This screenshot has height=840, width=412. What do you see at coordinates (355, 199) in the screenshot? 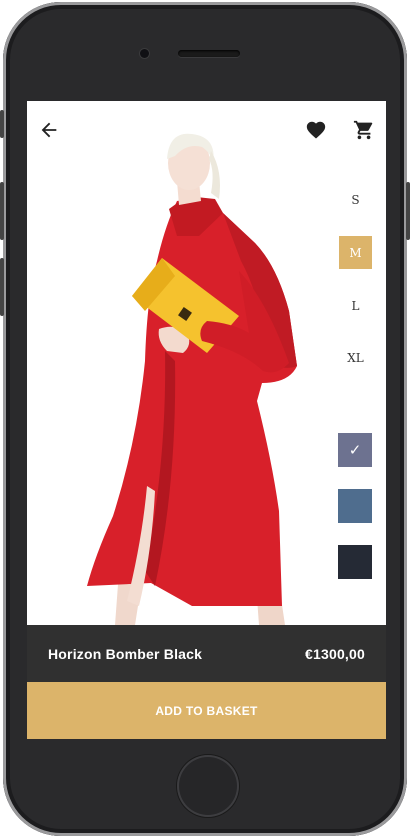
I see `size-option-s: S` at bounding box center [355, 199].